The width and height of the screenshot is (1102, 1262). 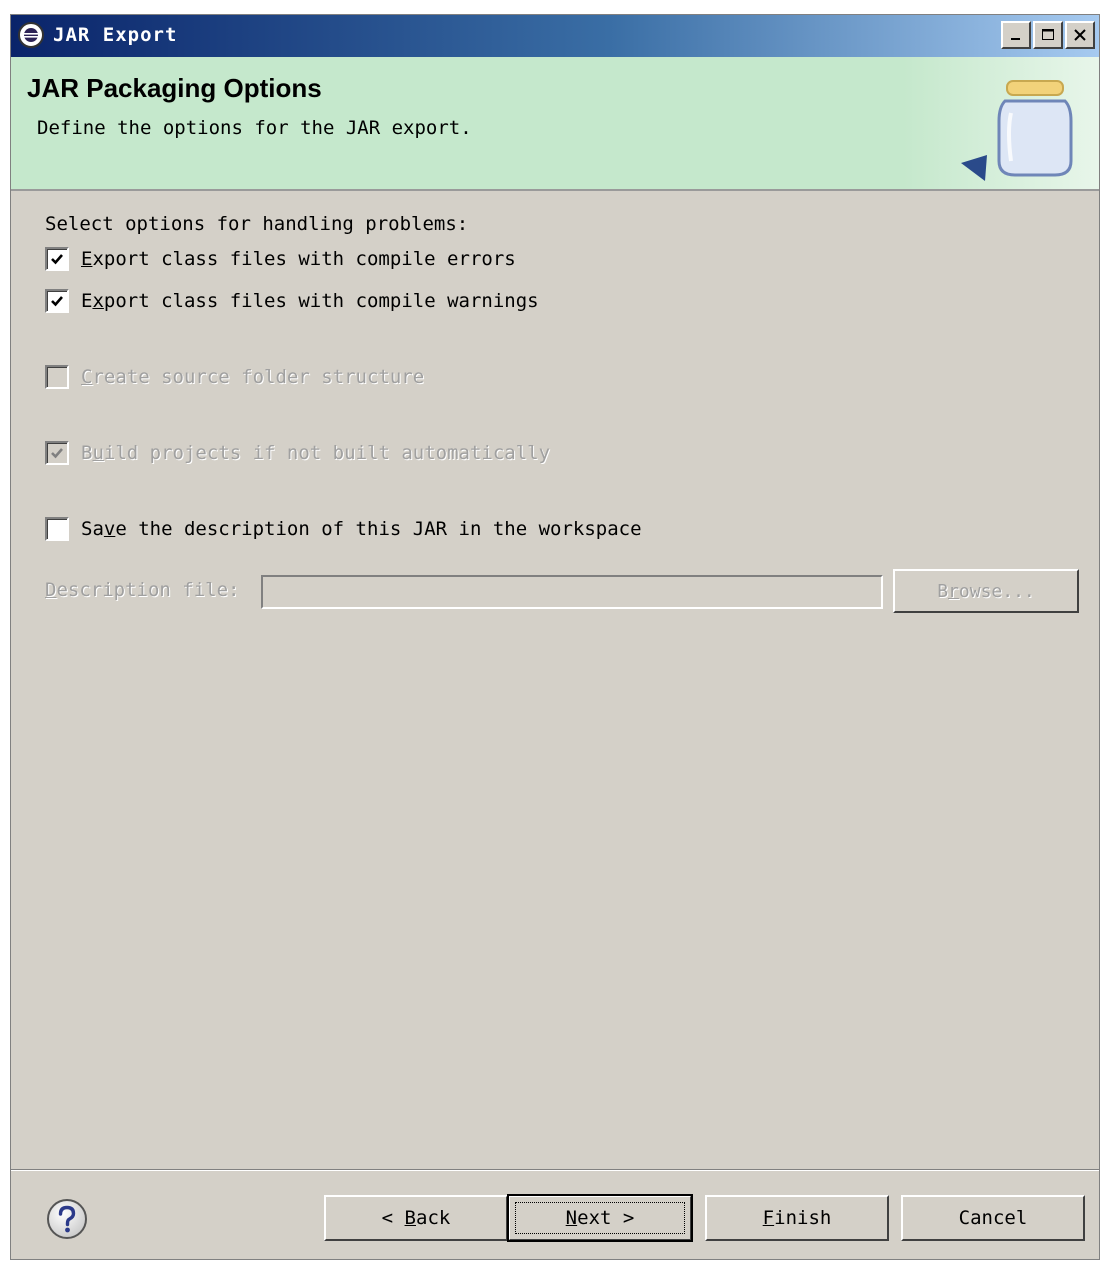 What do you see at coordinates (1015, 39) in the screenshot?
I see `minimize-icon` at bounding box center [1015, 39].